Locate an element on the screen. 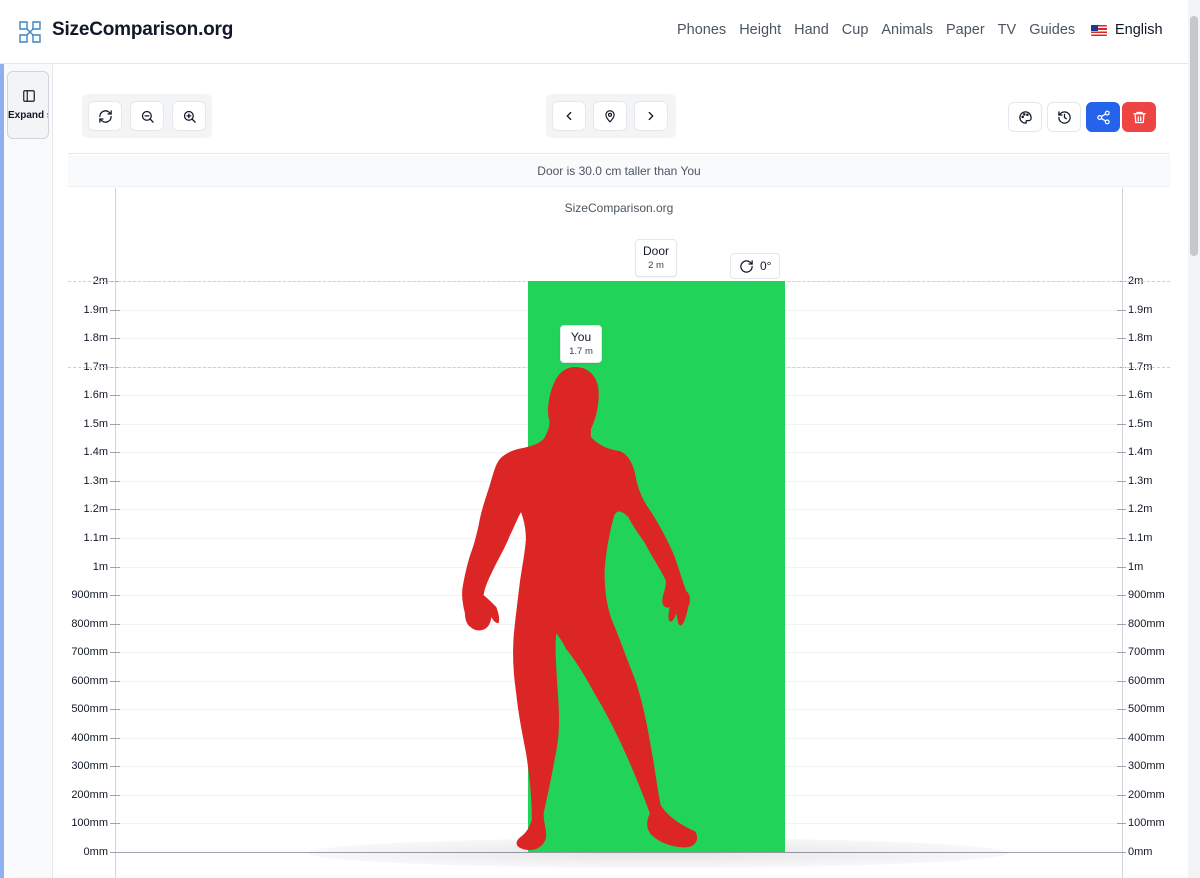 This screenshot has width=1200, height=878. panel-left-icon is located at coordinates (29, 96).